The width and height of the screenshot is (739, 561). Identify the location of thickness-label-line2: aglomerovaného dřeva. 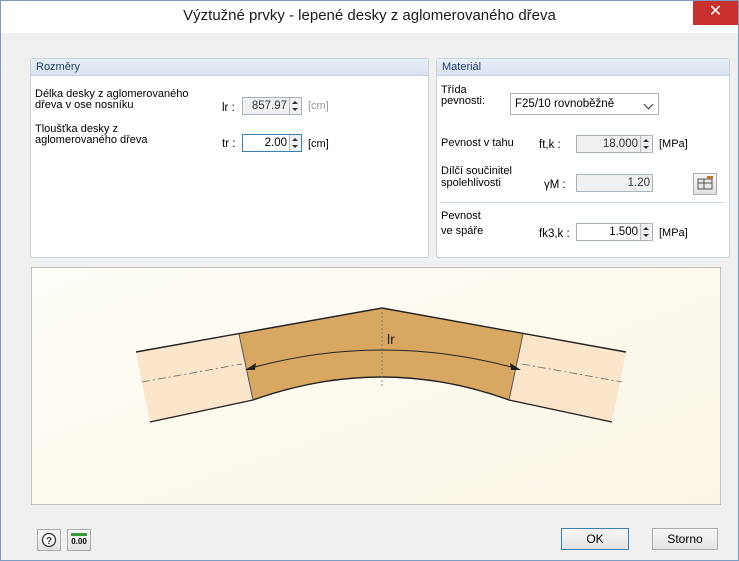
(91, 140).